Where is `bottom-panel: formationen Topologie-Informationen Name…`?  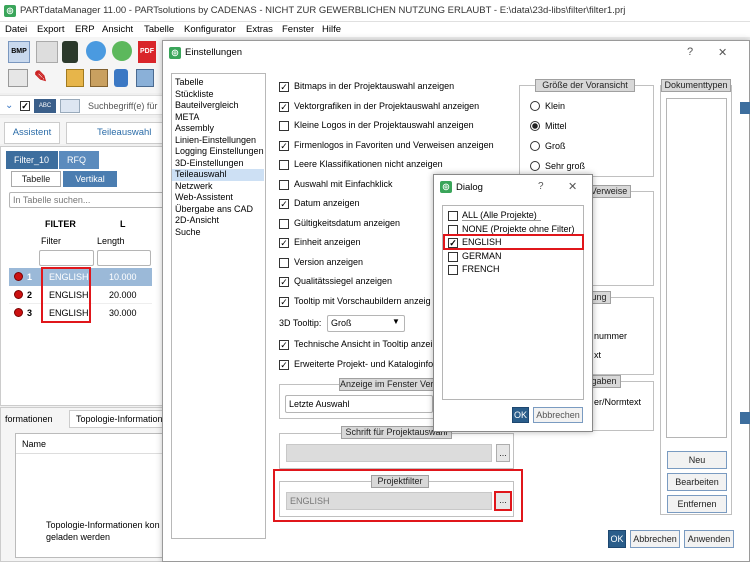 bottom-panel: formationen Topologie-Informationen Name… is located at coordinates (86, 484).